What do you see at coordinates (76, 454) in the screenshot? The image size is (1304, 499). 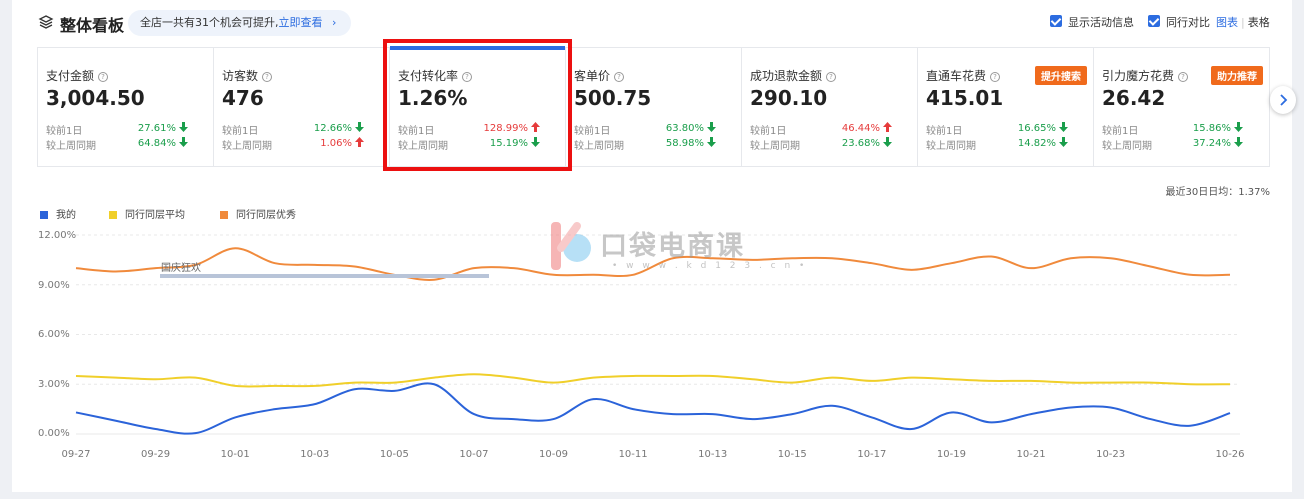 I see `x-tick-label: 09-27` at bounding box center [76, 454].